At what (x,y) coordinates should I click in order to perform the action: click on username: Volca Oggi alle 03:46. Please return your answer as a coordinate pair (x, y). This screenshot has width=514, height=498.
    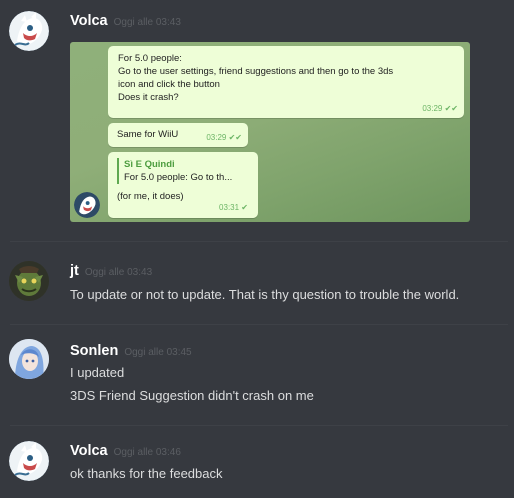
    Looking at the image, I should click on (125, 451).